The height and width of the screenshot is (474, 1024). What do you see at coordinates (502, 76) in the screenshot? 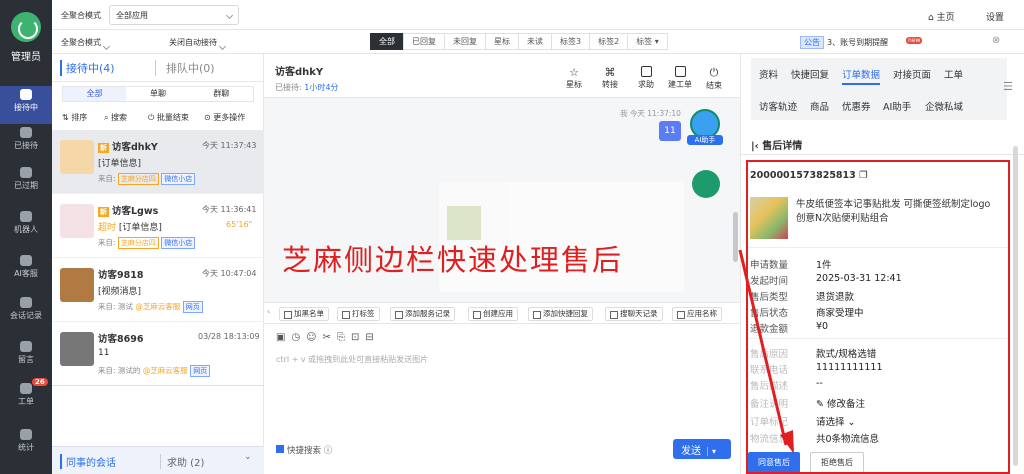
I see `chat-header: 访客dhkY 已接待: 1小时4分 ☆ 星标 ⌘ 转接 求助 建工单 ⏻ 结束` at bounding box center [502, 76].